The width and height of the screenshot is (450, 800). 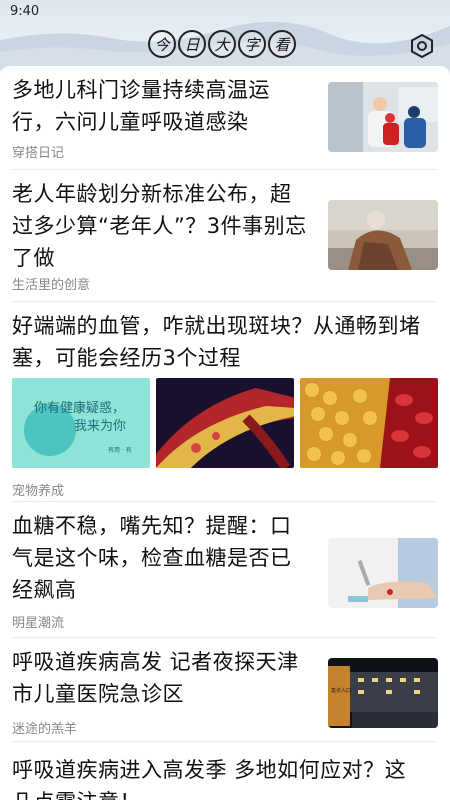 I want to click on news-source: 生活里的创意, so click(x=51, y=285).